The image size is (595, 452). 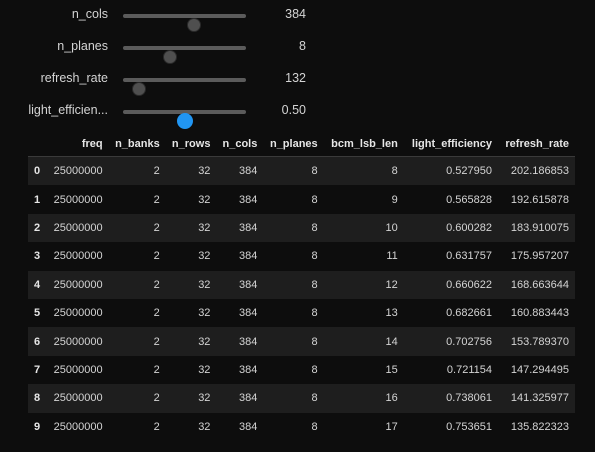 I want to click on table-cell: 192.615878, so click(x=536, y=199).